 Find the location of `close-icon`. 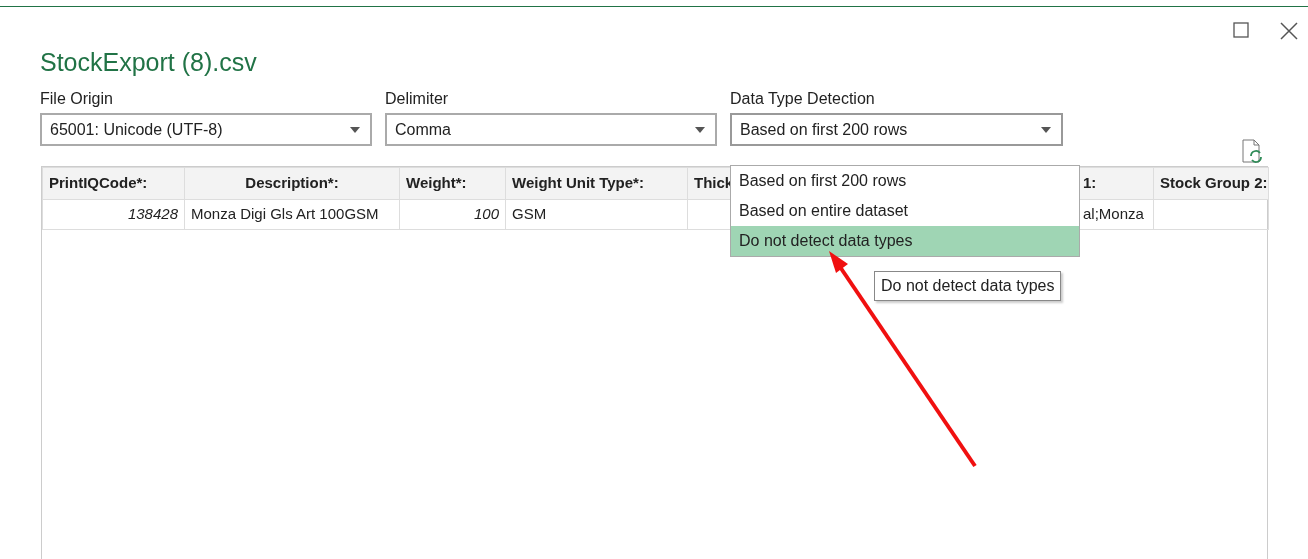

close-icon is located at coordinates (1289, 31).